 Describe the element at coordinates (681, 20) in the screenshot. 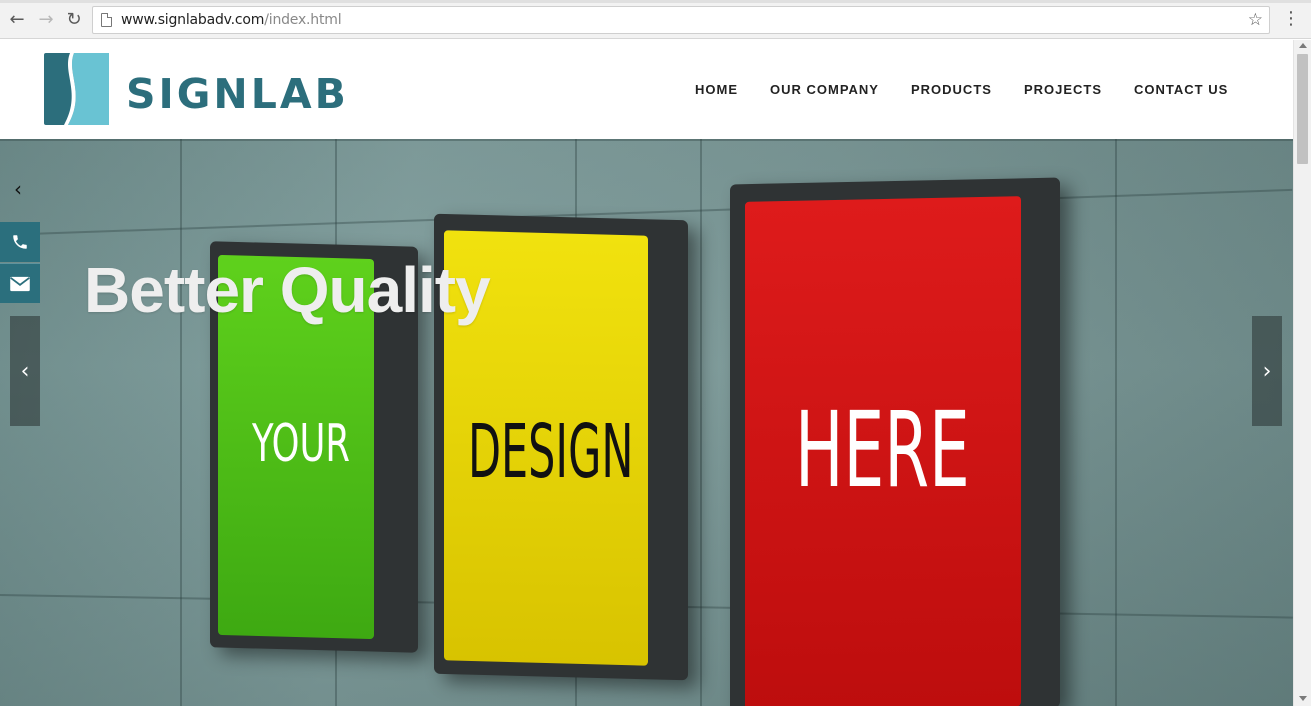

I see `address-bar: www.signlabadv.com/index.html ☆` at that location.